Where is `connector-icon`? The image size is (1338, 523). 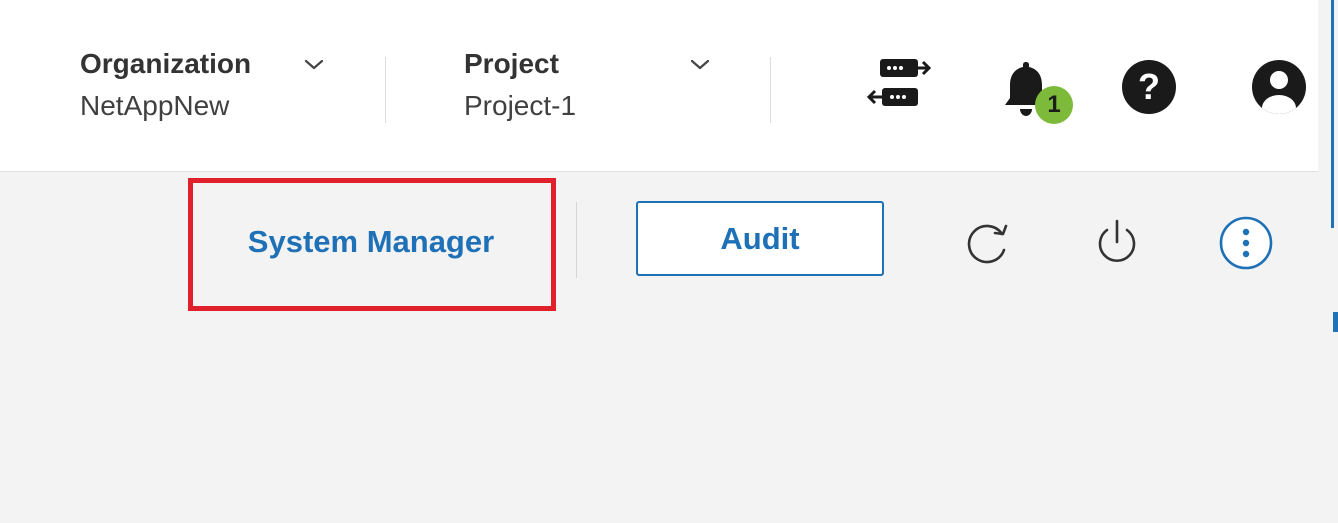
connector-icon is located at coordinates (898, 84).